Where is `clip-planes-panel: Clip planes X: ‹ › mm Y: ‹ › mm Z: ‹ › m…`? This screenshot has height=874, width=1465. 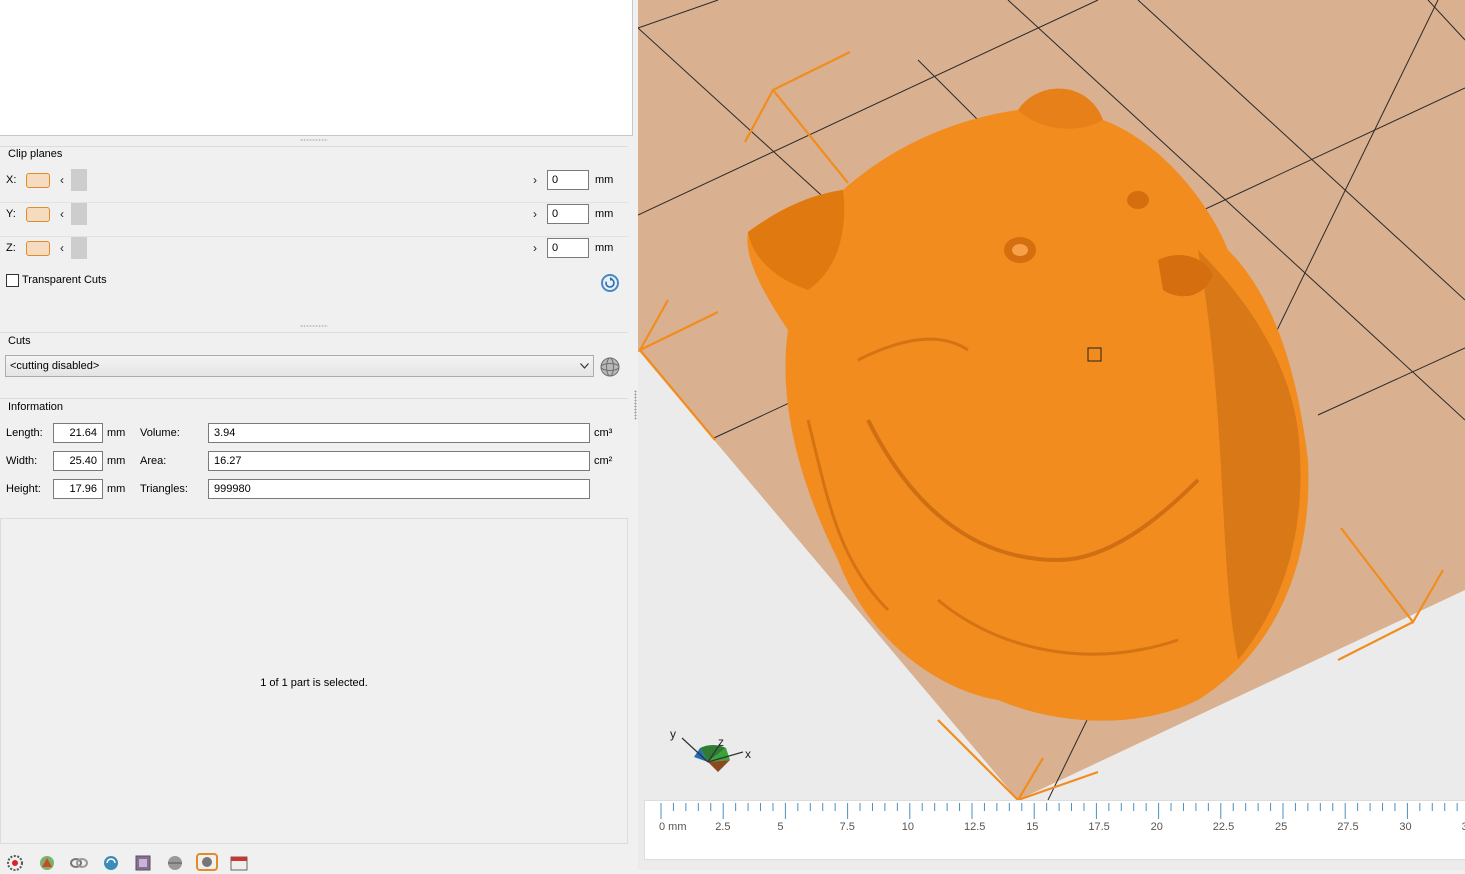
clip-planes-panel: Clip planes X: ‹ › mm Y: ‹ › mm Z: ‹ › m… is located at coordinates (314, 234).